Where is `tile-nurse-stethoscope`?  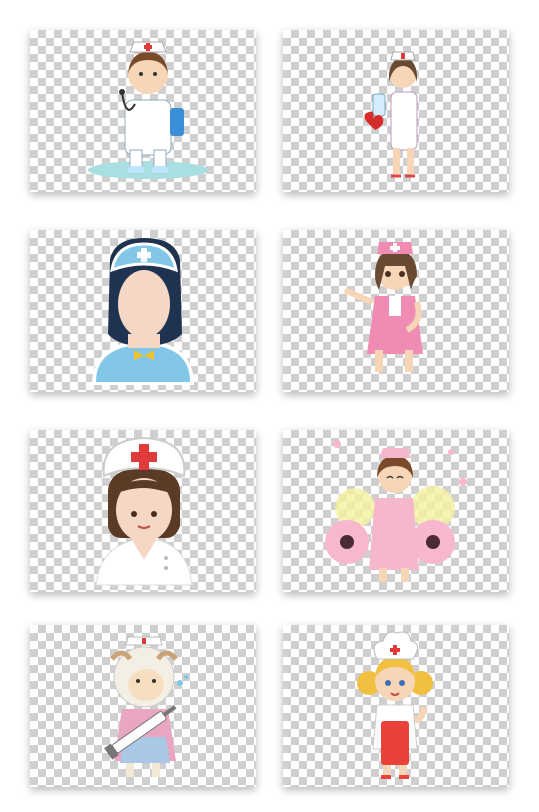
tile-nurse-stethoscope is located at coordinates (143, 111).